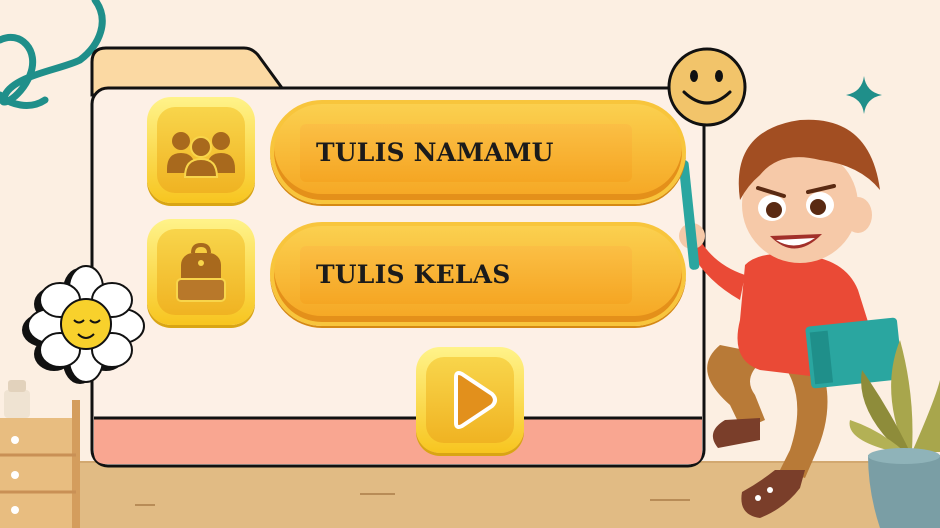 This screenshot has width=940, height=528. Describe the element at coordinates (398, 441) in the screenshot. I see `panel-bottom-strip` at that location.